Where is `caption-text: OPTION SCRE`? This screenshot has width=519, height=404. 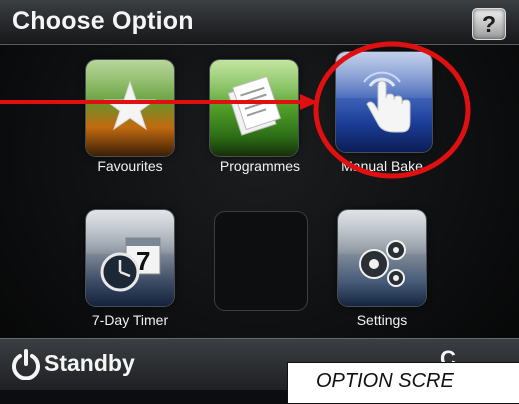 caption-text: OPTION SCRE is located at coordinates (385, 381).